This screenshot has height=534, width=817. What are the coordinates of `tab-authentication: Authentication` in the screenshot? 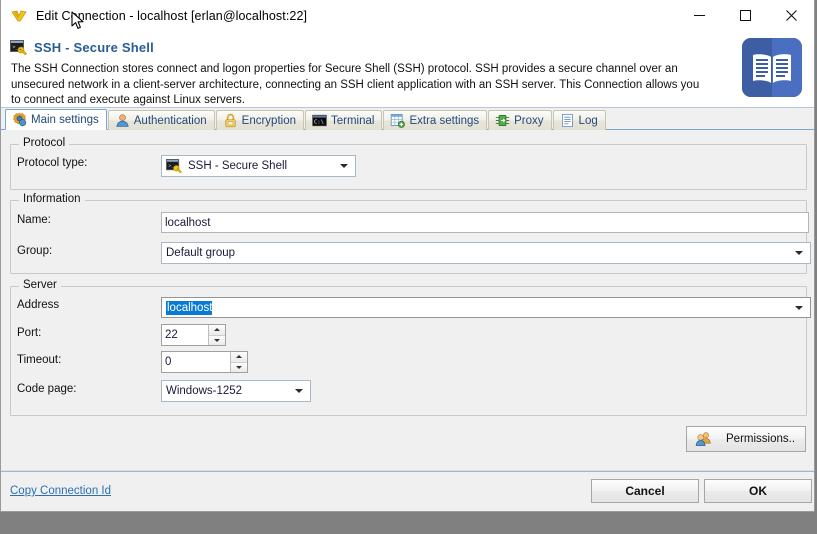 It's located at (161, 120).